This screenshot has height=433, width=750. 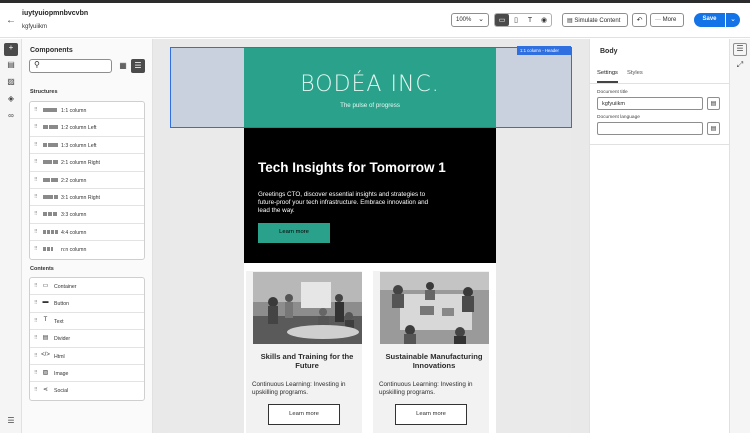 I want to click on content-label: Container, so click(x=65, y=287).